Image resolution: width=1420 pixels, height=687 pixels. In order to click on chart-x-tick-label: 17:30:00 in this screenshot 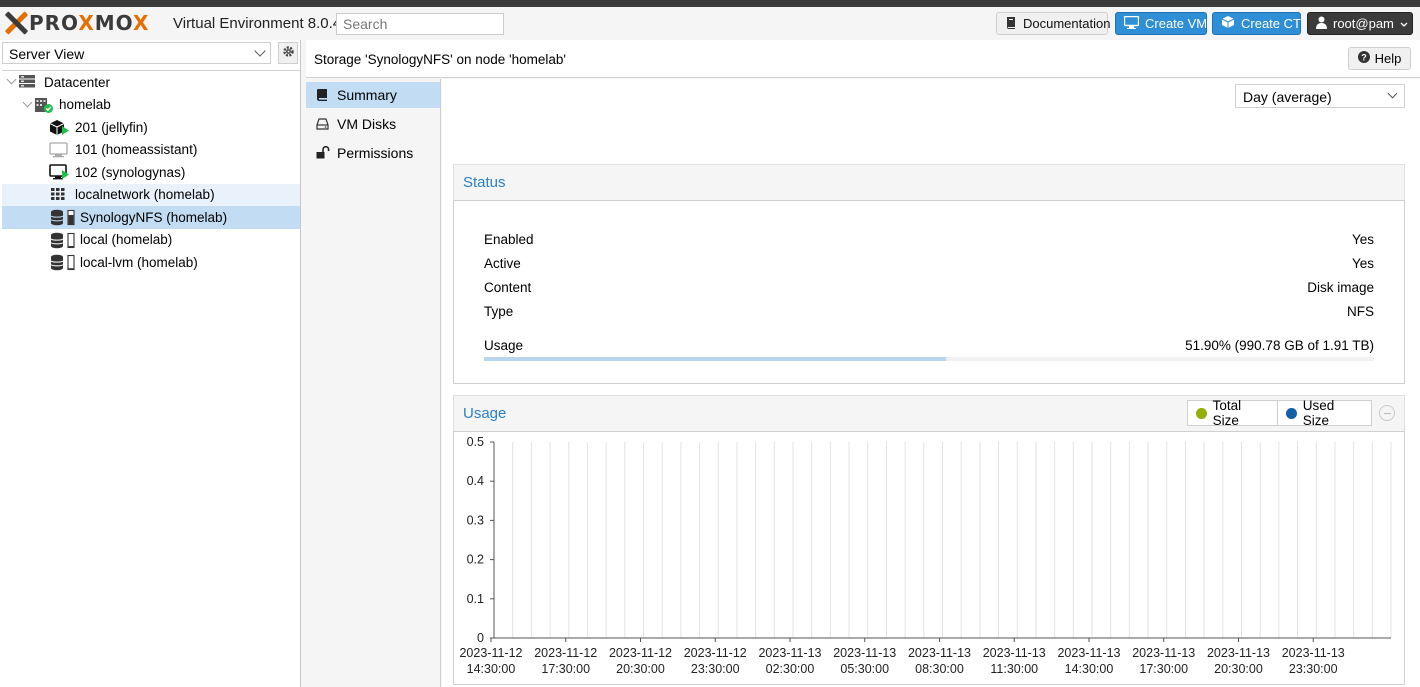, I will do `click(1163, 669)`.